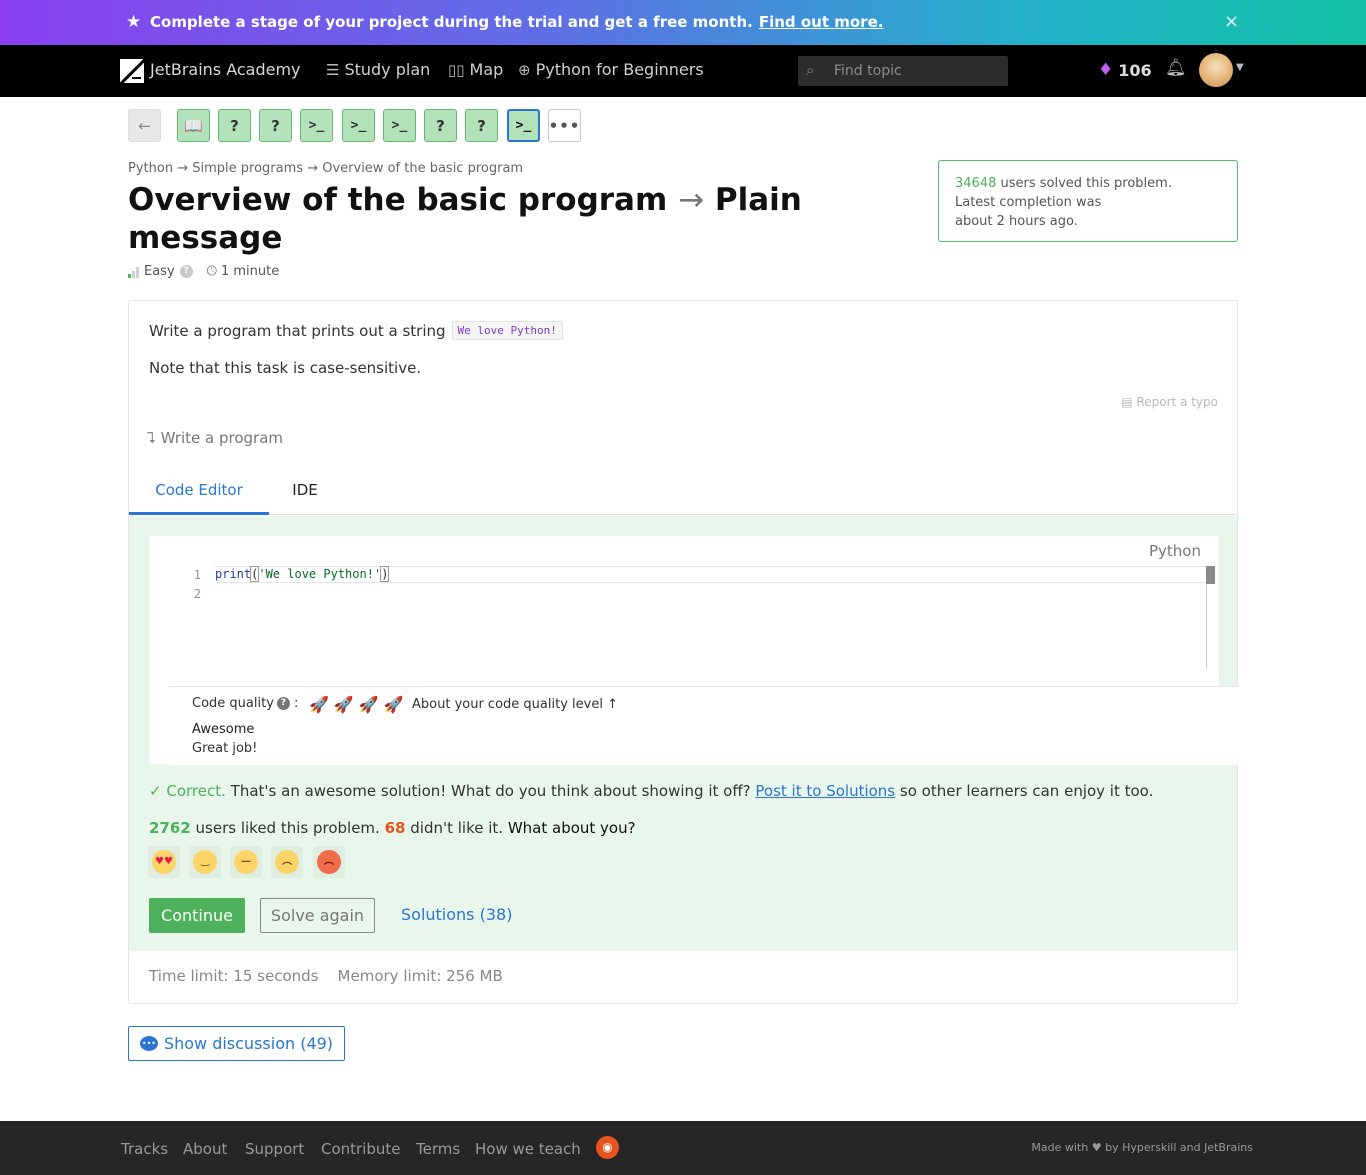 The width and height of the screenshot is (1366, 1175). I want to click on editor-tabs: Code Editor IDE, so click(683, 491).